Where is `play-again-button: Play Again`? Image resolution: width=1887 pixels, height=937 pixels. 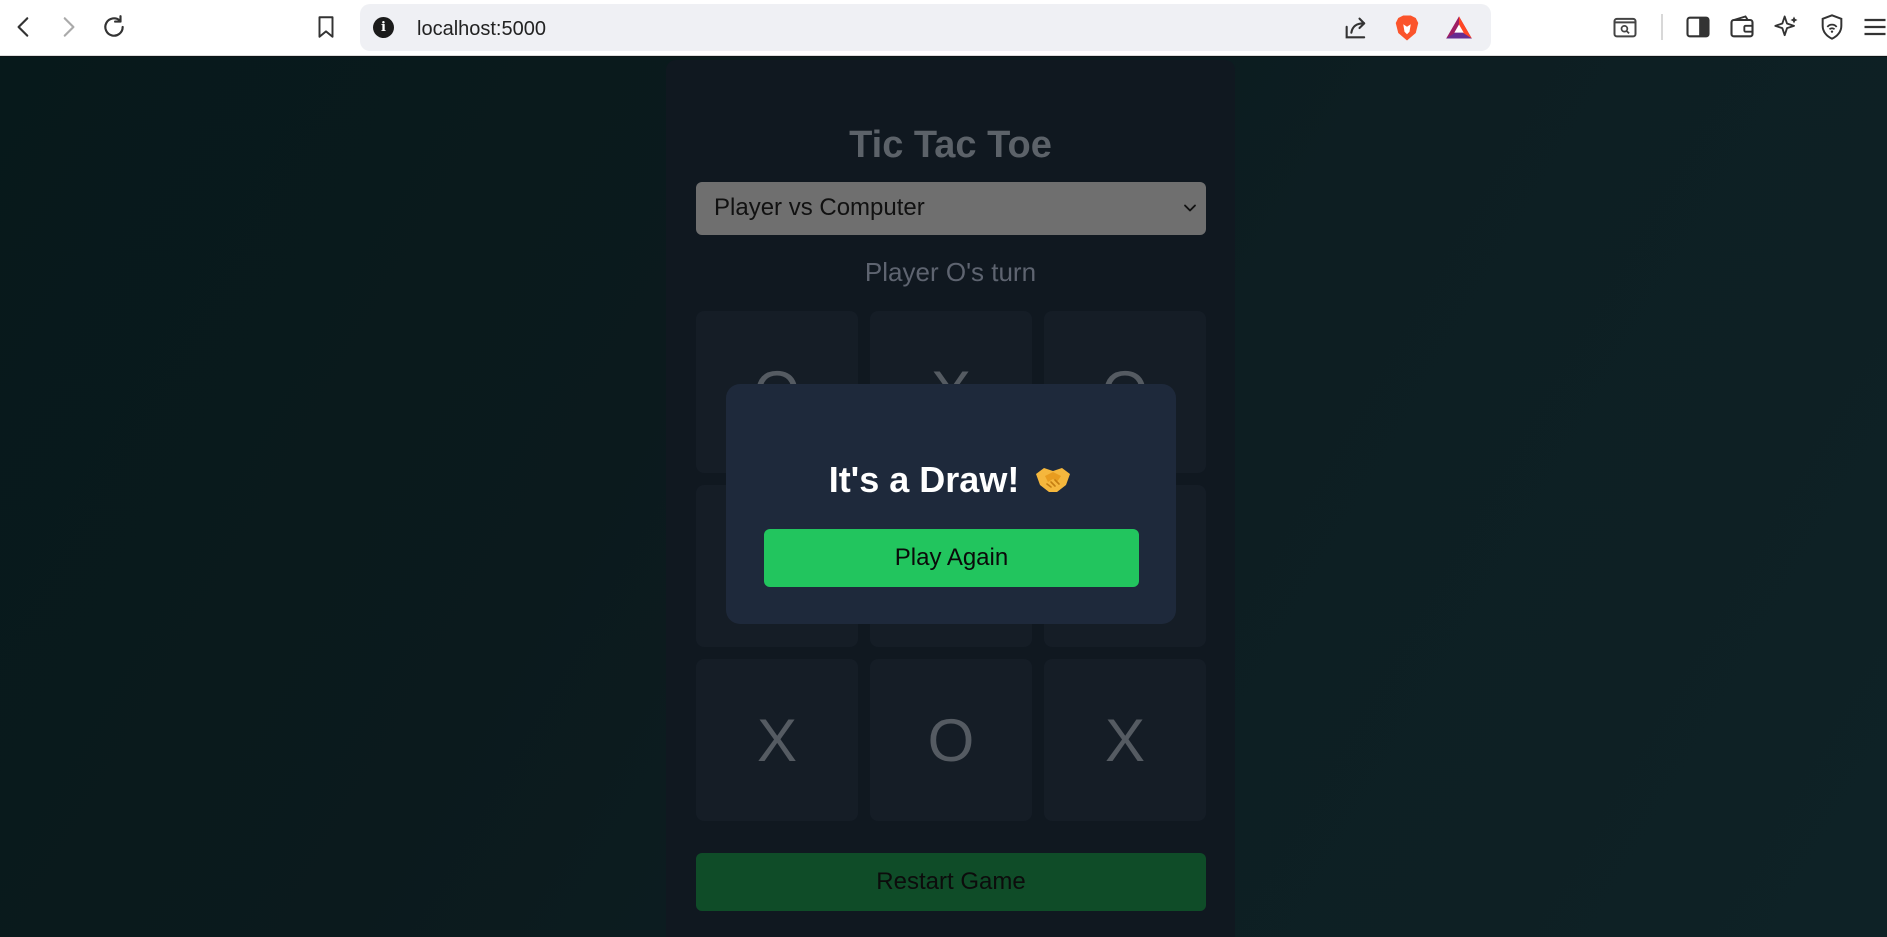
play-again-button: Play Again is located at coordinates (951, 558).